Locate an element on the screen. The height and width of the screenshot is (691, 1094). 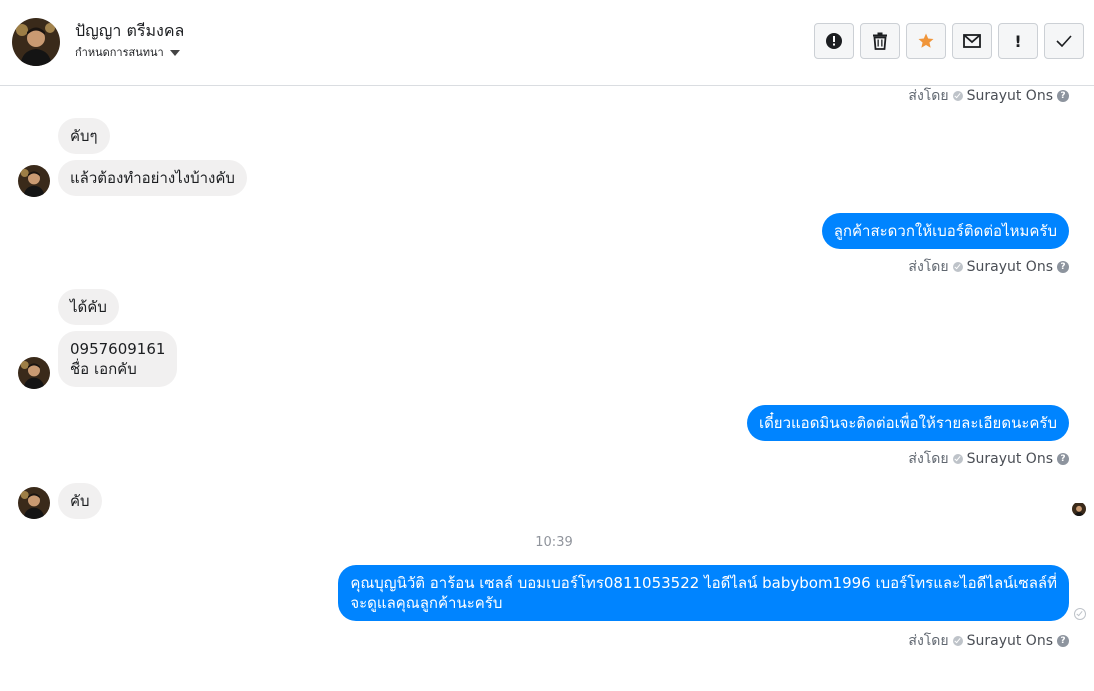
star-button is located at coordinates (926, 41).